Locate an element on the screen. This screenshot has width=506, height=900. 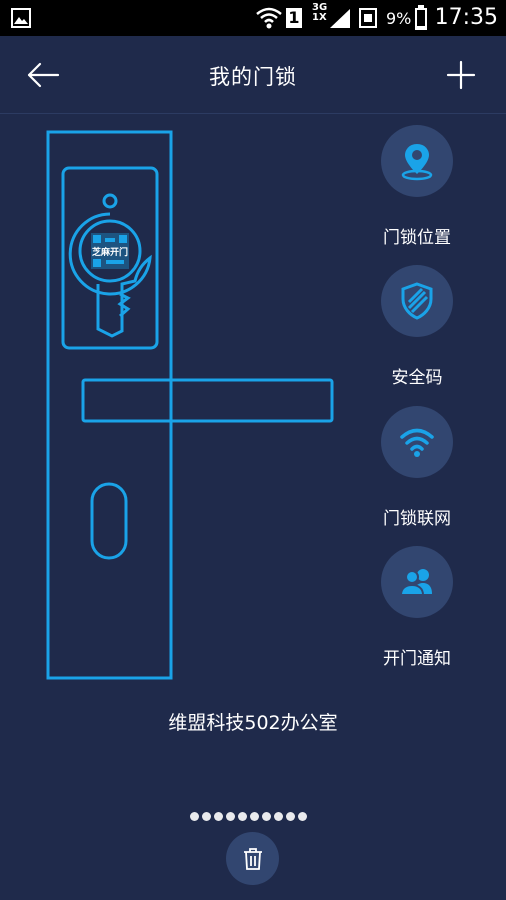
action-lock-location: 门锁位置 is located at coordinates (417, 186).